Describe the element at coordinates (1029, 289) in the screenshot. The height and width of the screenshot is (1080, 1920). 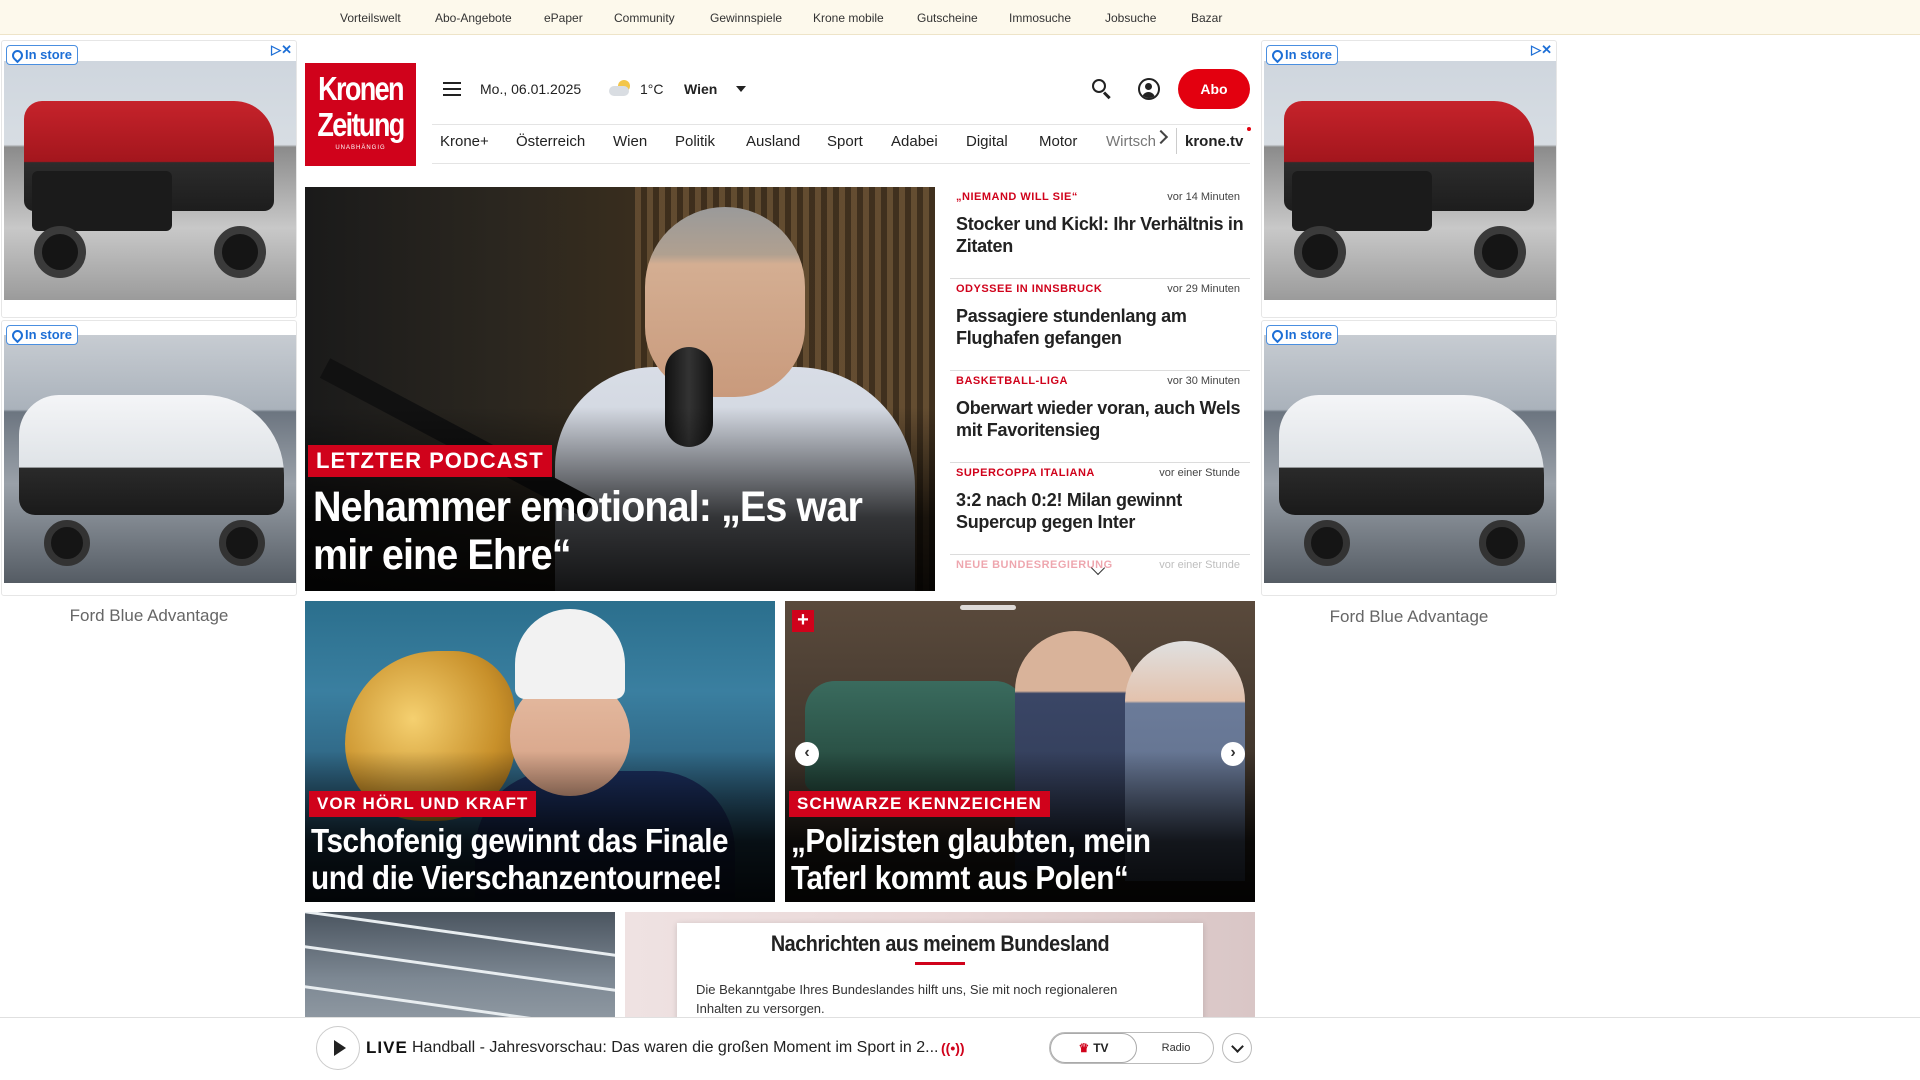
I see `ticker-kicker: ODYSSEE IN INNSBRUCK` at that location.